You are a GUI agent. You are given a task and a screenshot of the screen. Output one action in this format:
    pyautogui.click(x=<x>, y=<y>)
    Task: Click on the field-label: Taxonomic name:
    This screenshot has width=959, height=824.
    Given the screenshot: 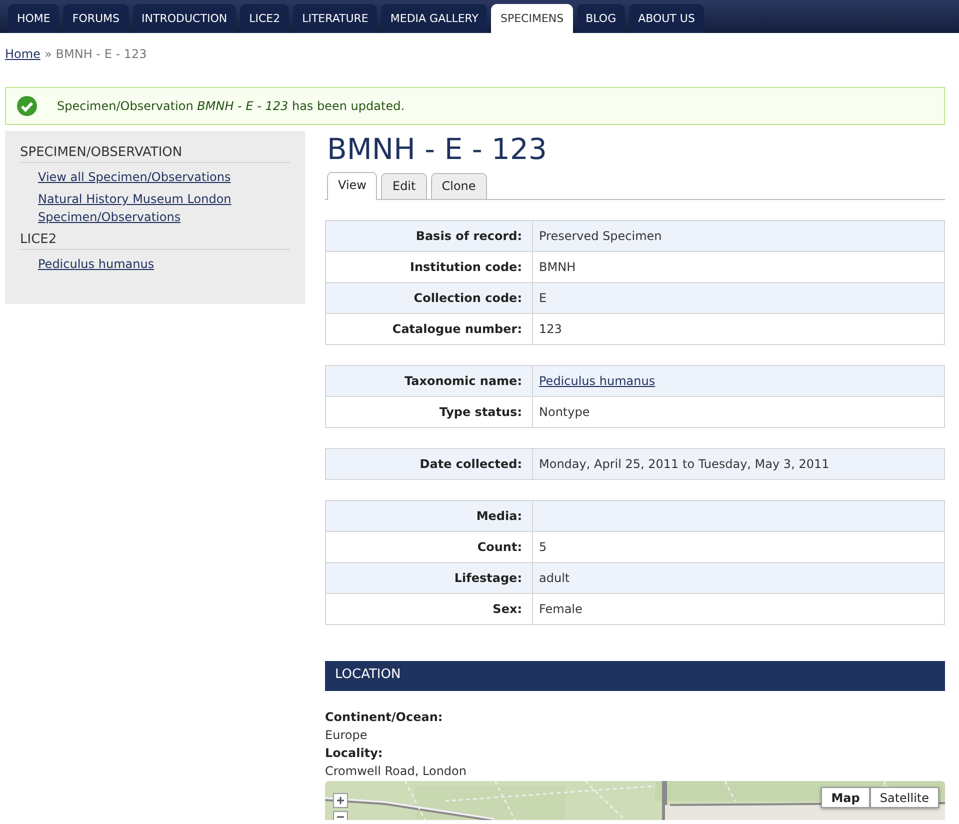 What is the action you would take?
    pyautogui.click(x=429, y=381)
    